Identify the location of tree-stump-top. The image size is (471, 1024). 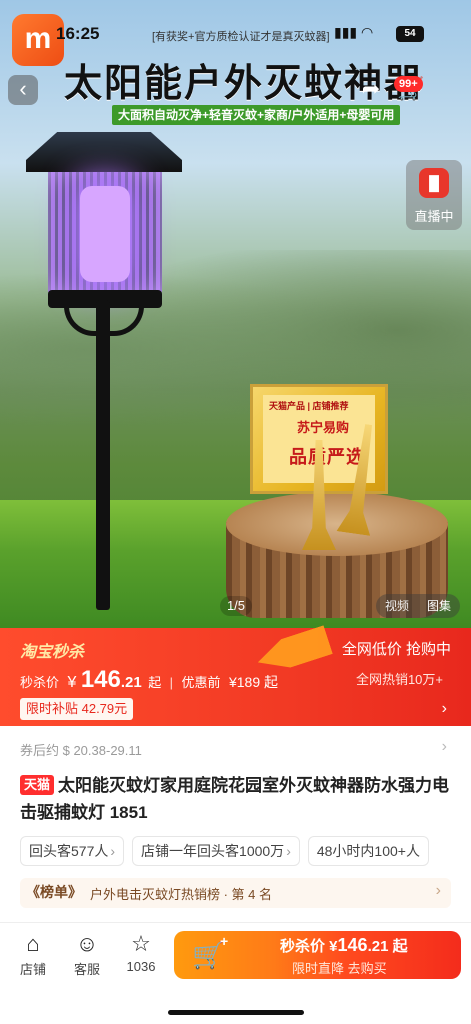
(337, 524).